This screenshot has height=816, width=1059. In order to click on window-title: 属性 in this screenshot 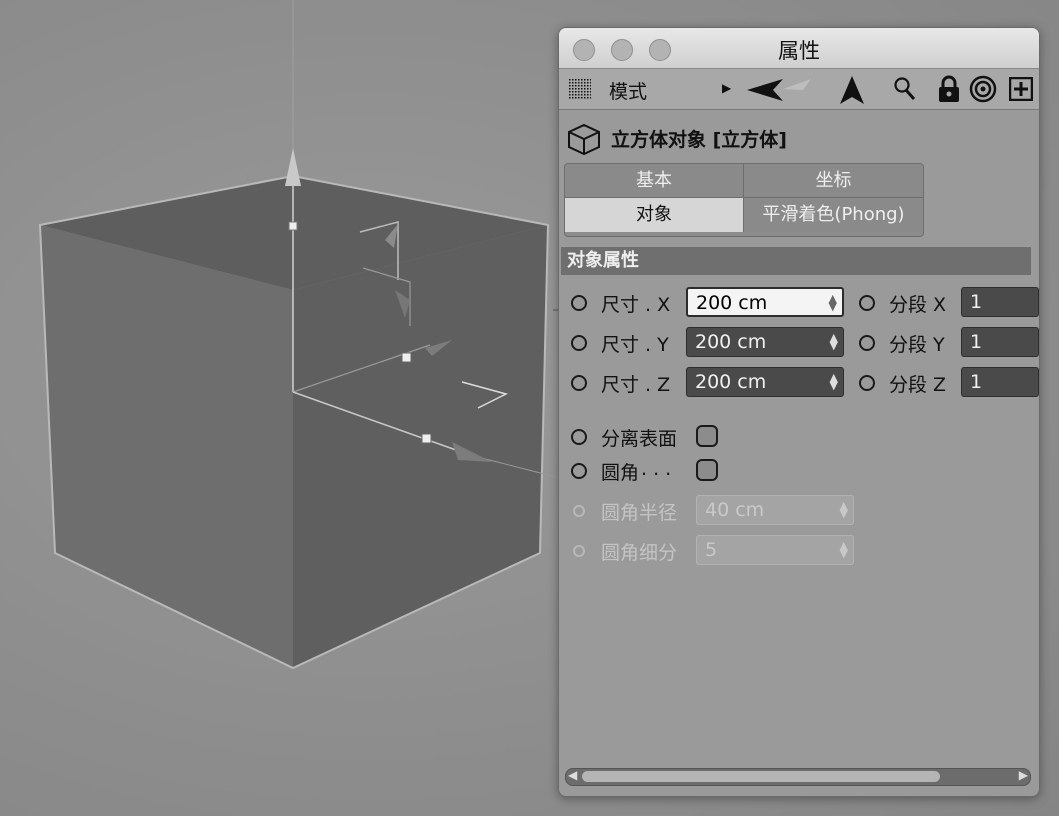, I will do `click(799, 51)`.